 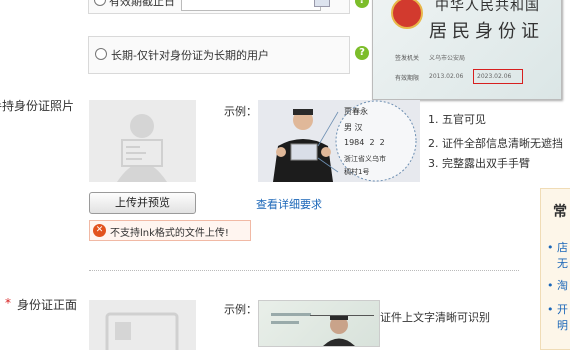 I want to click on error-text: 不支持lnk格式的文件上传!, so click(x=169, y=233).